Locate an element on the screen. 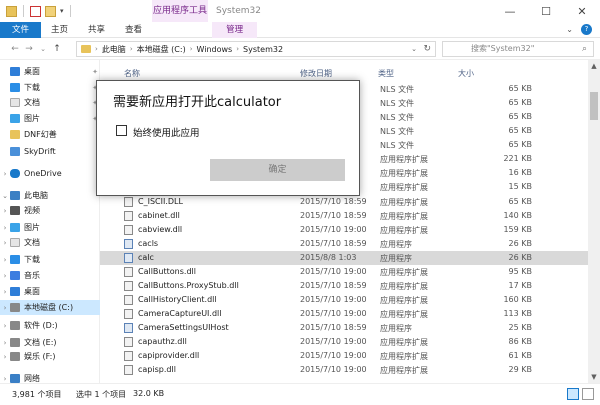 This screenshot has height=405, width=600. sidebar-item-label: 文档 (E:) is located at coordinates (40, 342).